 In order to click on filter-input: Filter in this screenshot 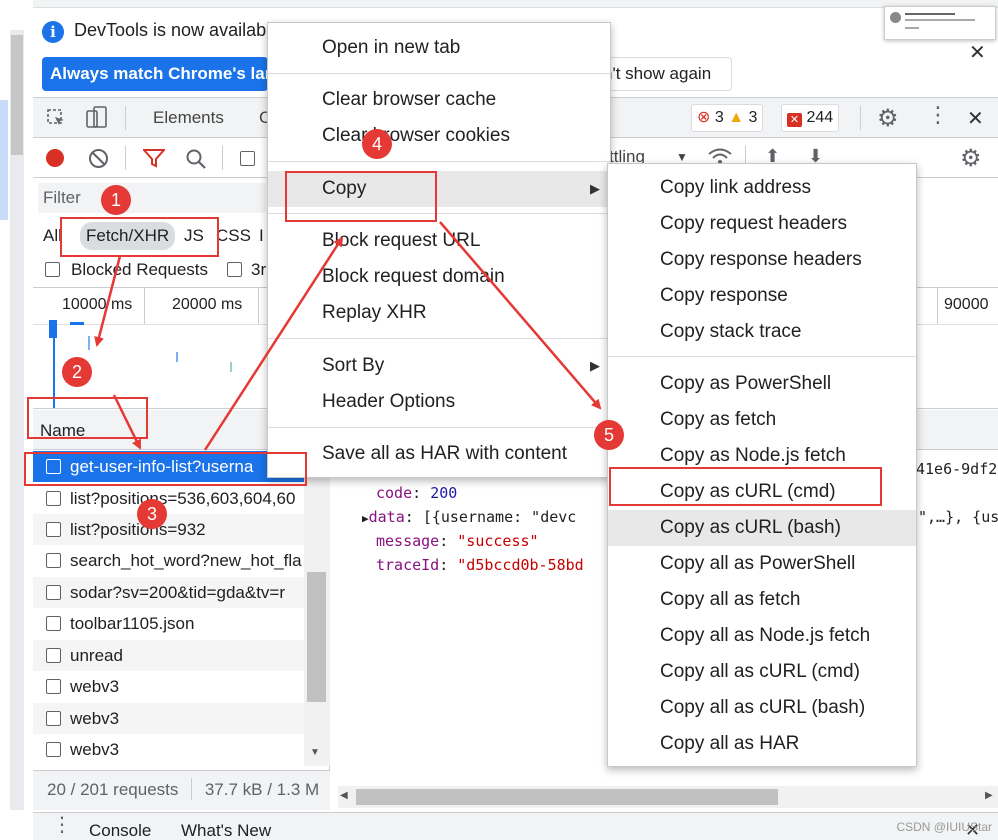, I will do `click(152, 198)`.